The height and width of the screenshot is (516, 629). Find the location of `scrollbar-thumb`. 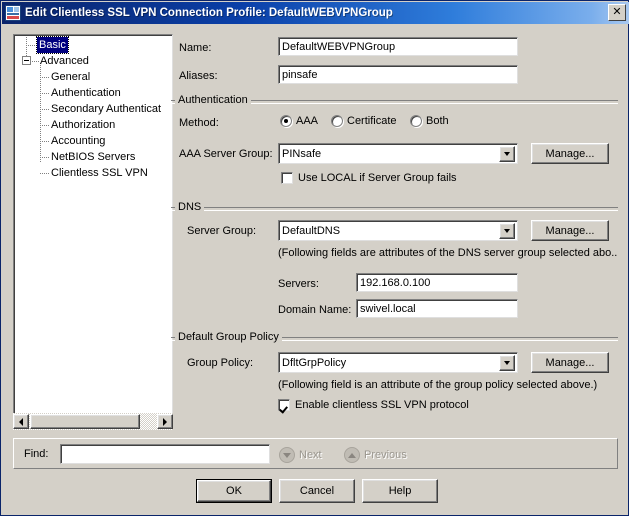

scrollbar-thumb is located at coordinates (85, 421).